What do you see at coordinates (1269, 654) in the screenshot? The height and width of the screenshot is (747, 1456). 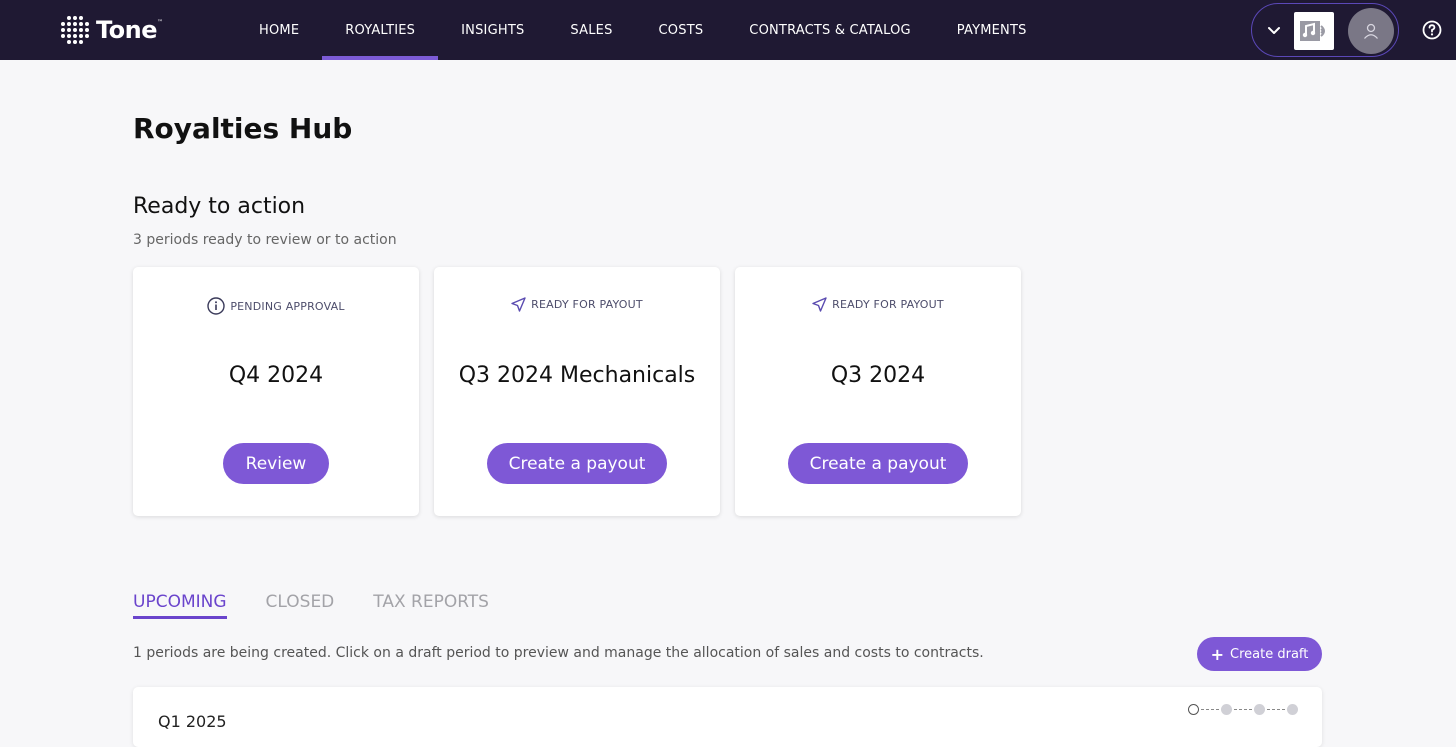 I see `create-draft-label: Create draft` at bounding box center [1269, 654].